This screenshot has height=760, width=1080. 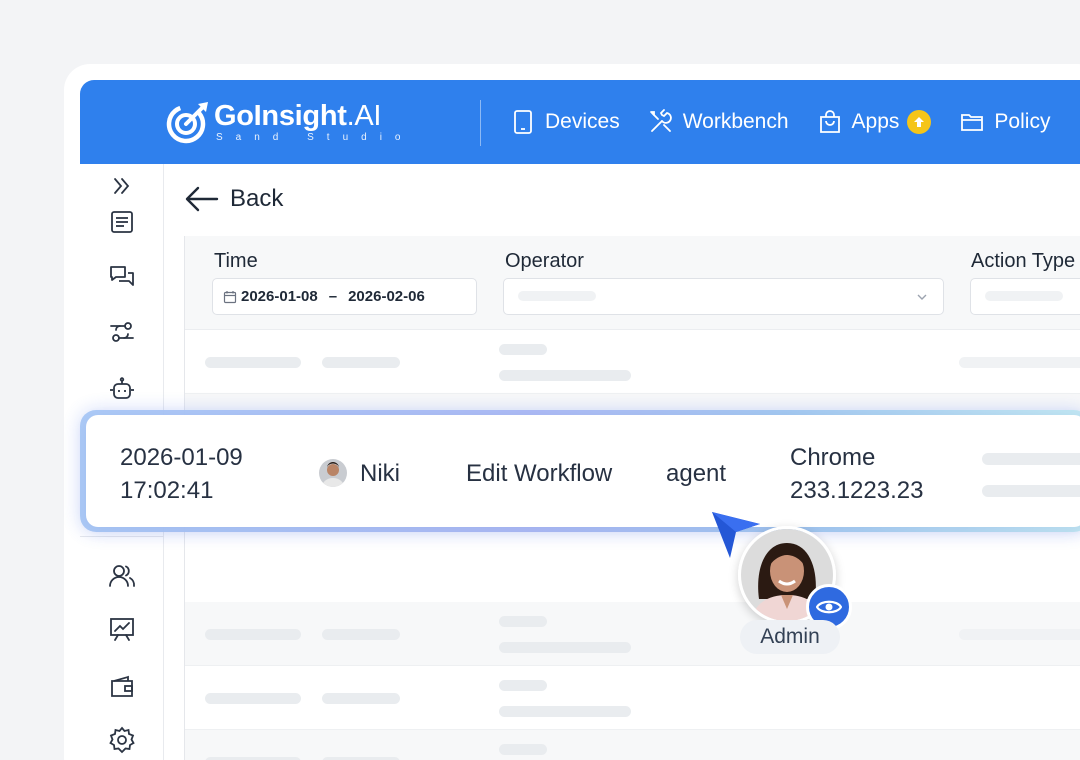 I want to click on back-label: Back, so click(x=257, y=198).